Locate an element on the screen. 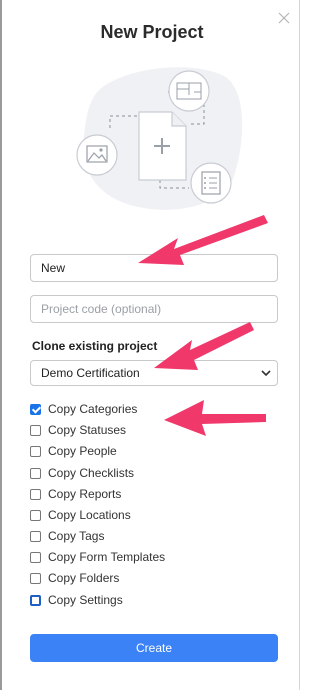 This screenshot has width=320, height=690. copy-folders-checkbox is located at coordinates (35, 578).